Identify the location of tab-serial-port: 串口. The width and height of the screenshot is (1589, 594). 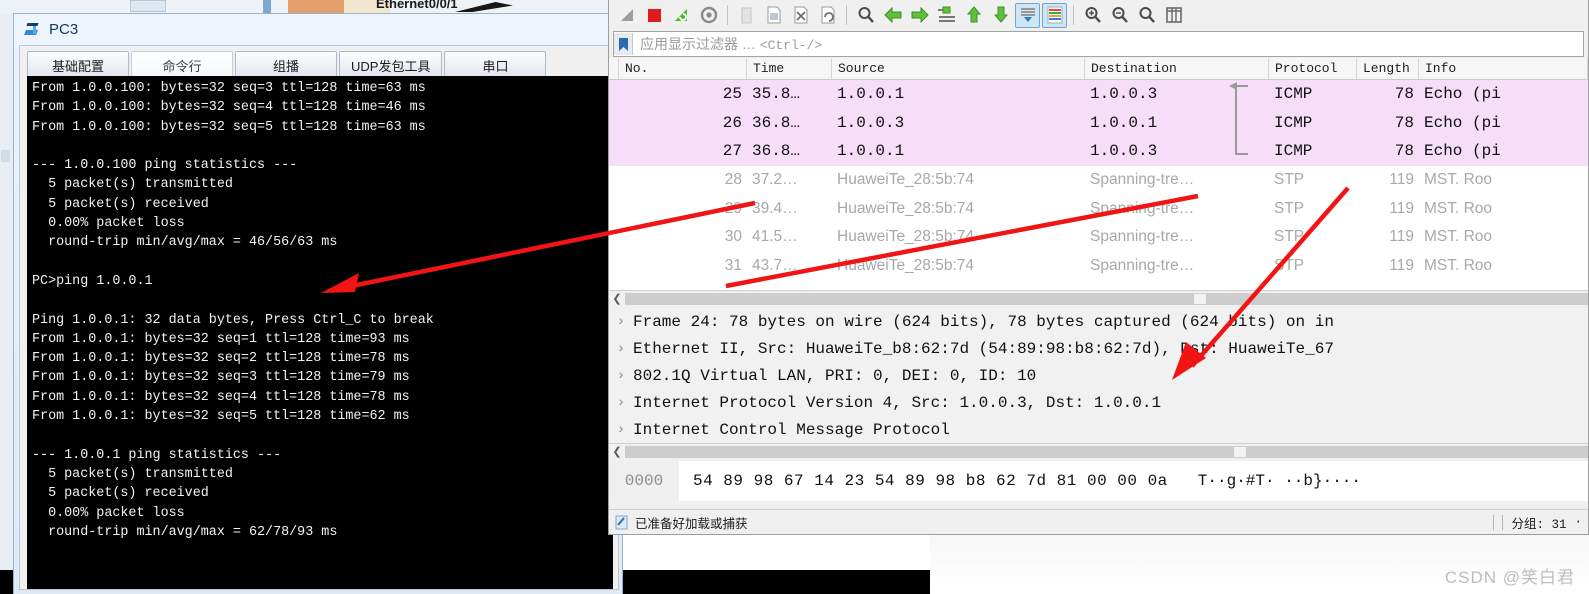
(495, 64).